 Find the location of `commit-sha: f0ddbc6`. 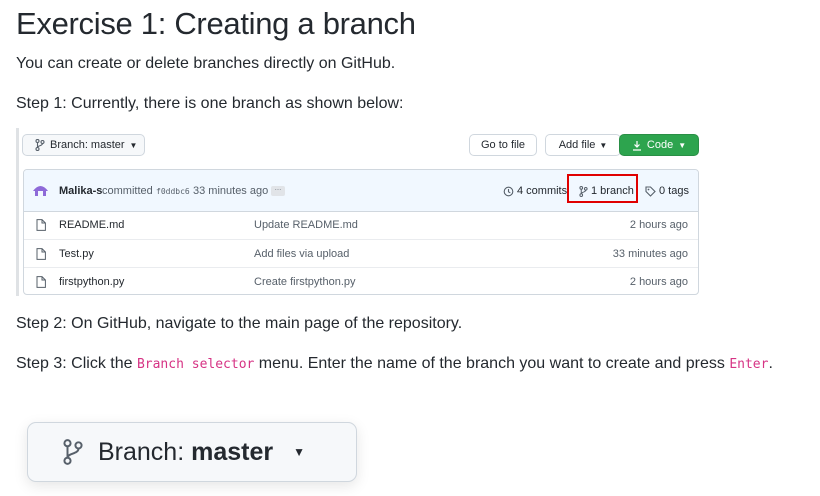

commit-sha: f0ddbc6 is located at coordinates (173, 191).